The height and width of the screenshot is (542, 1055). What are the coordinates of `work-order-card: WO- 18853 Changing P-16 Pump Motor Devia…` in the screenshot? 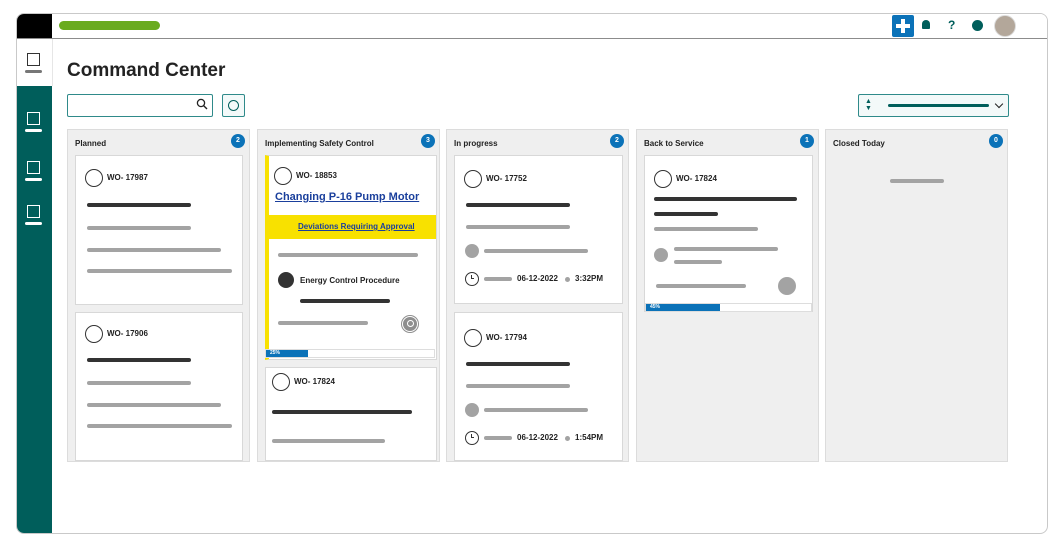 It's located at (351, 257).